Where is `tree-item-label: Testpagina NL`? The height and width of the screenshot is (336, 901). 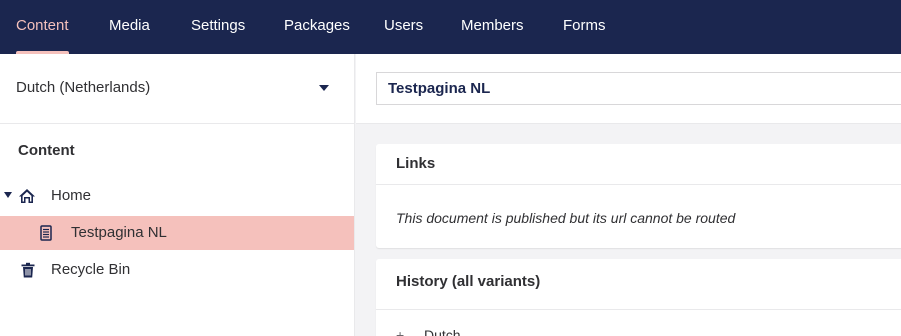 tree-item-label: Testpagina NL is located at coordinates (119, 232).